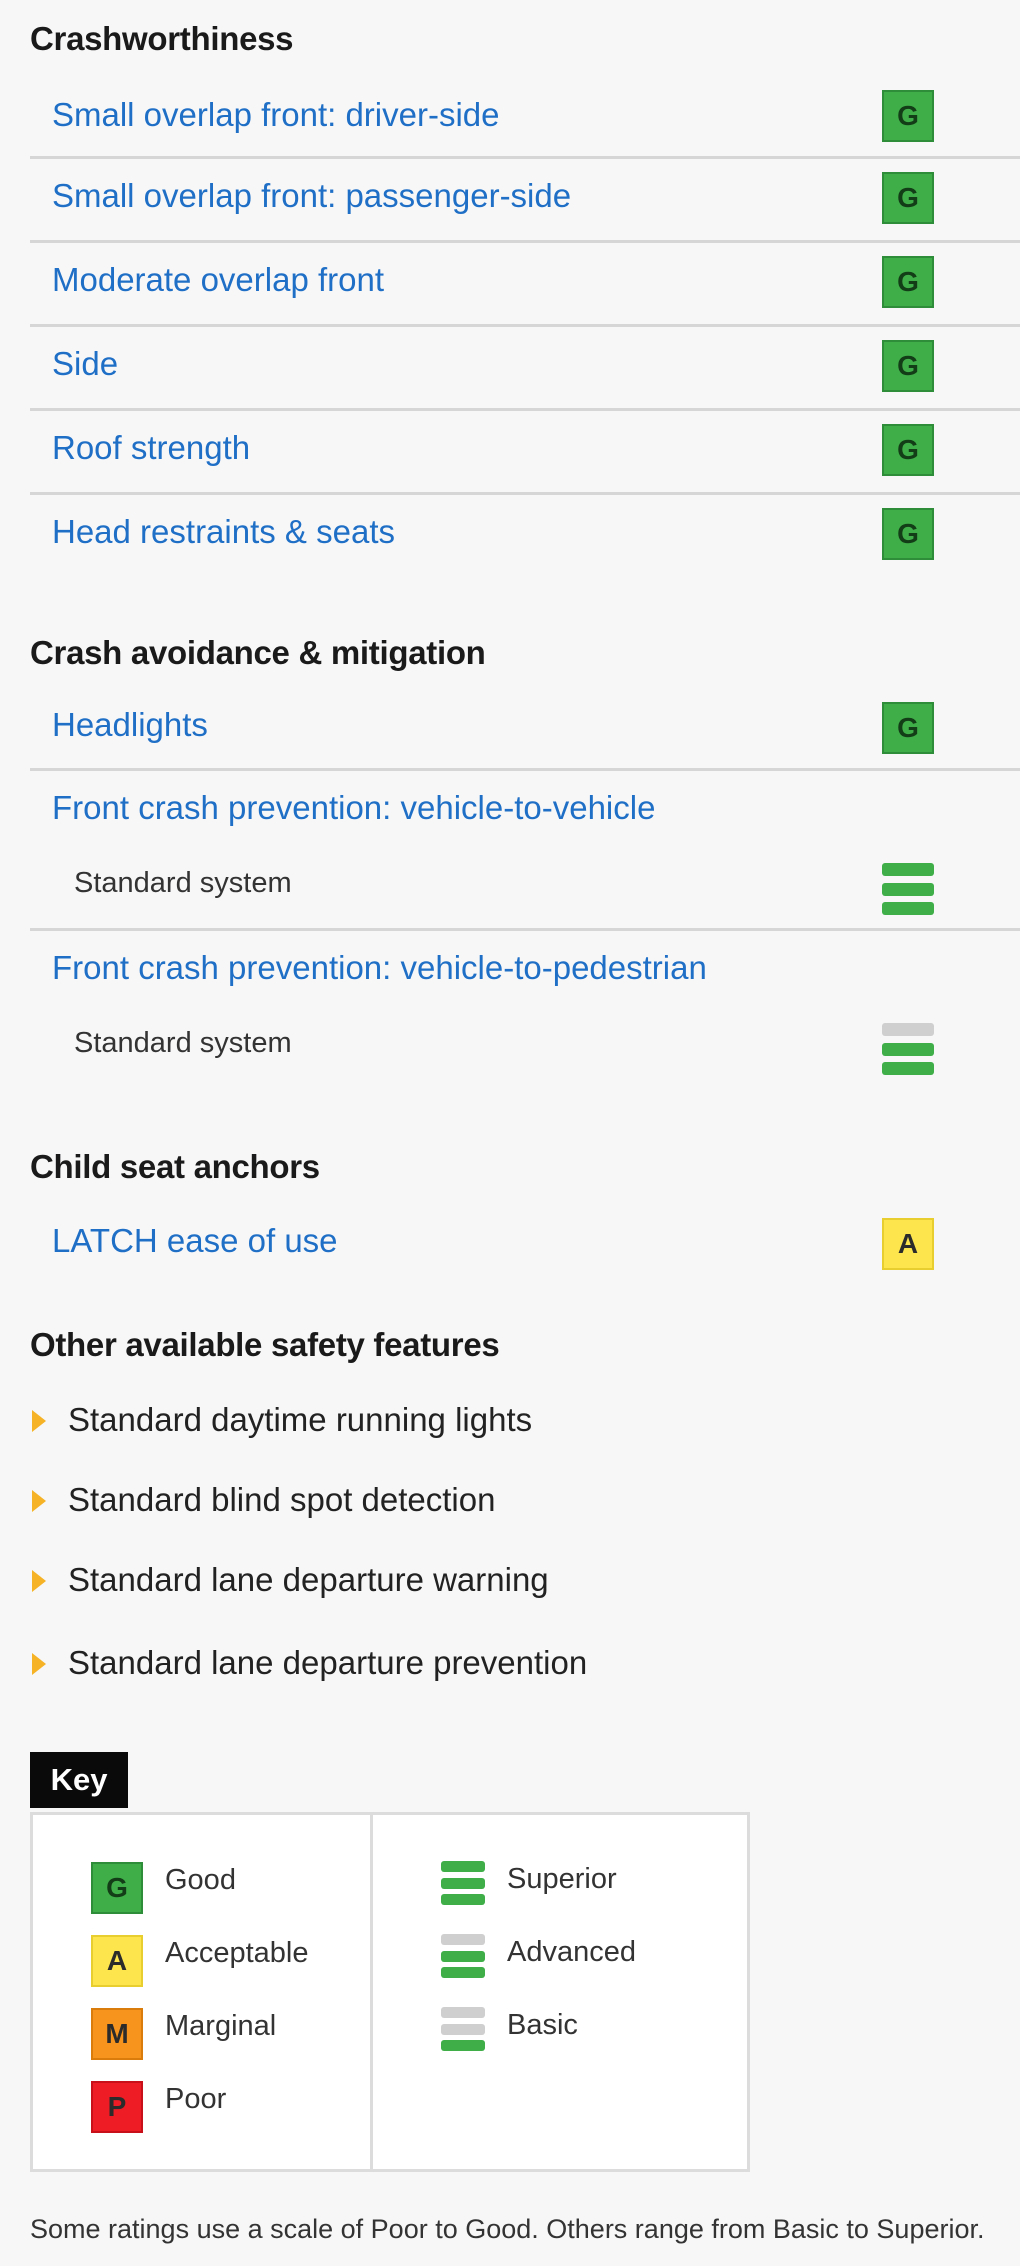 The width and height of the screenshot is (1020, 2266). Describe the element at coordinates (218, 280) in the screenshot. I see `rating-link-moderate-overlap: Moderate overlap front` at that location.